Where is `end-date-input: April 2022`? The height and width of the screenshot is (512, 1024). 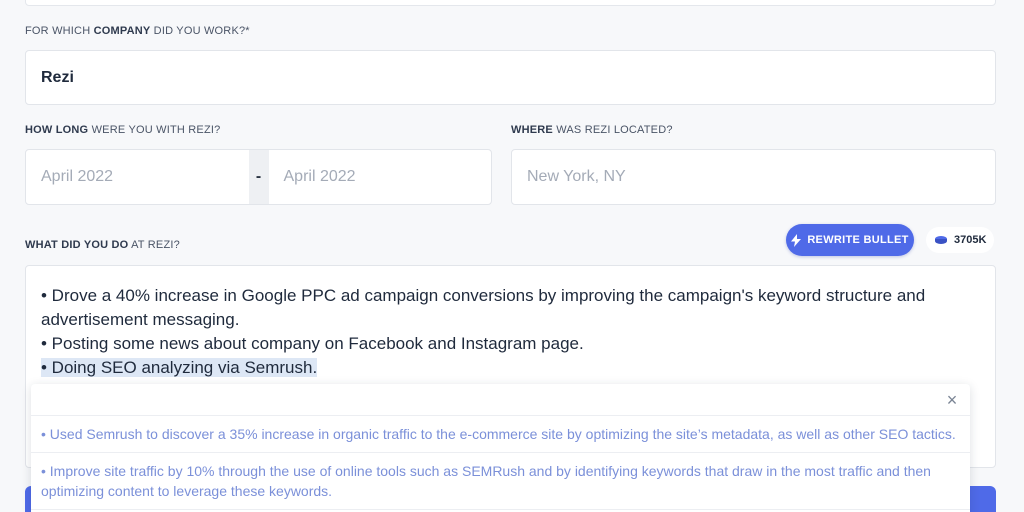 end-date-input: April 2022 is located at coordinates (380, 177).